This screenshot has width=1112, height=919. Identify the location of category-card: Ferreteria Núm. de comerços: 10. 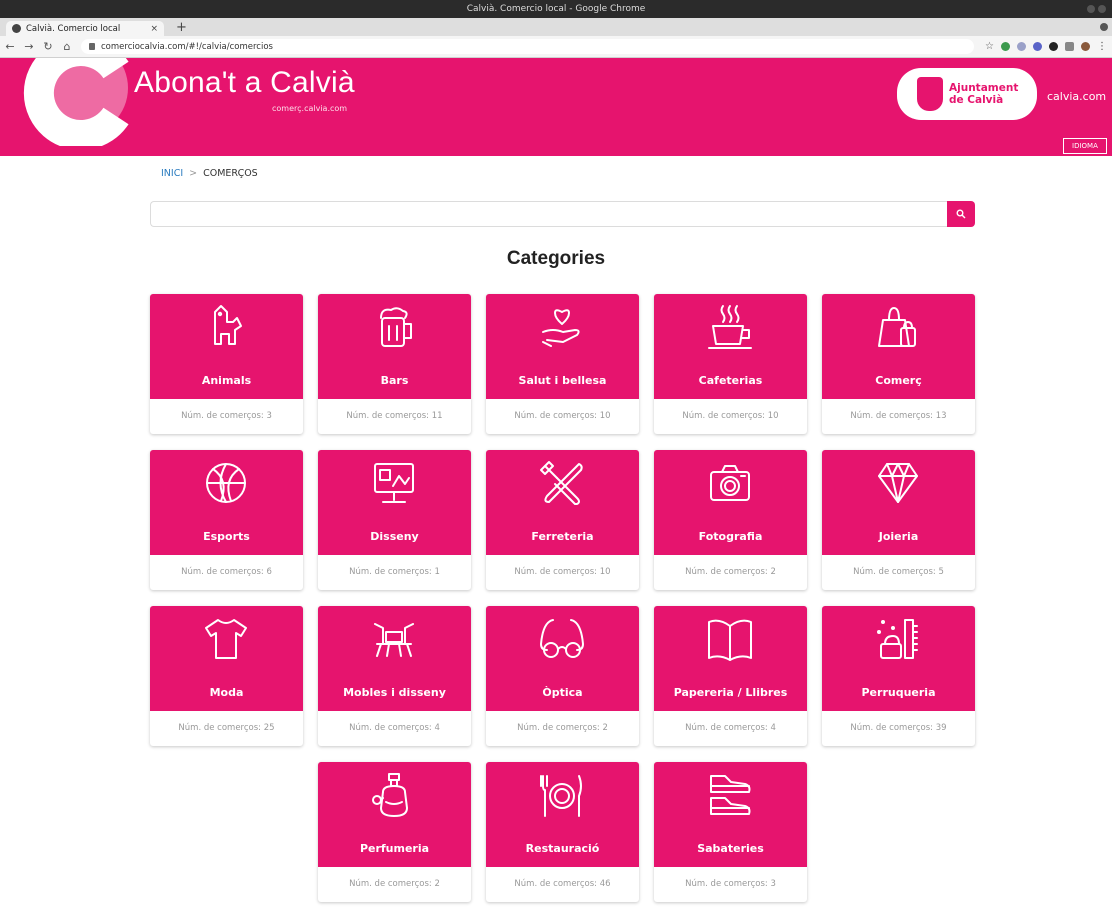
(562, 520).